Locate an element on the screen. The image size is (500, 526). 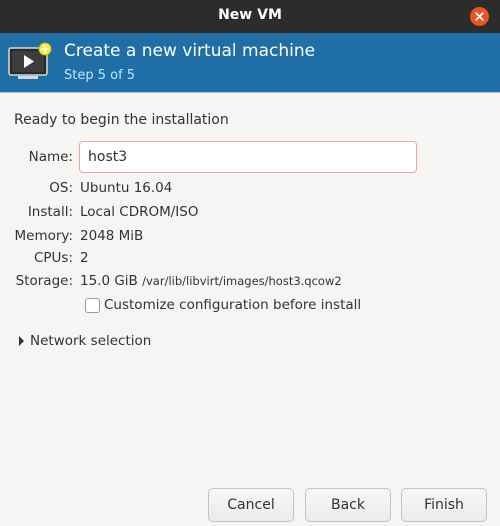
wizard-step-indicator: Step 5 of 5 is located at coordinates (100, 75).